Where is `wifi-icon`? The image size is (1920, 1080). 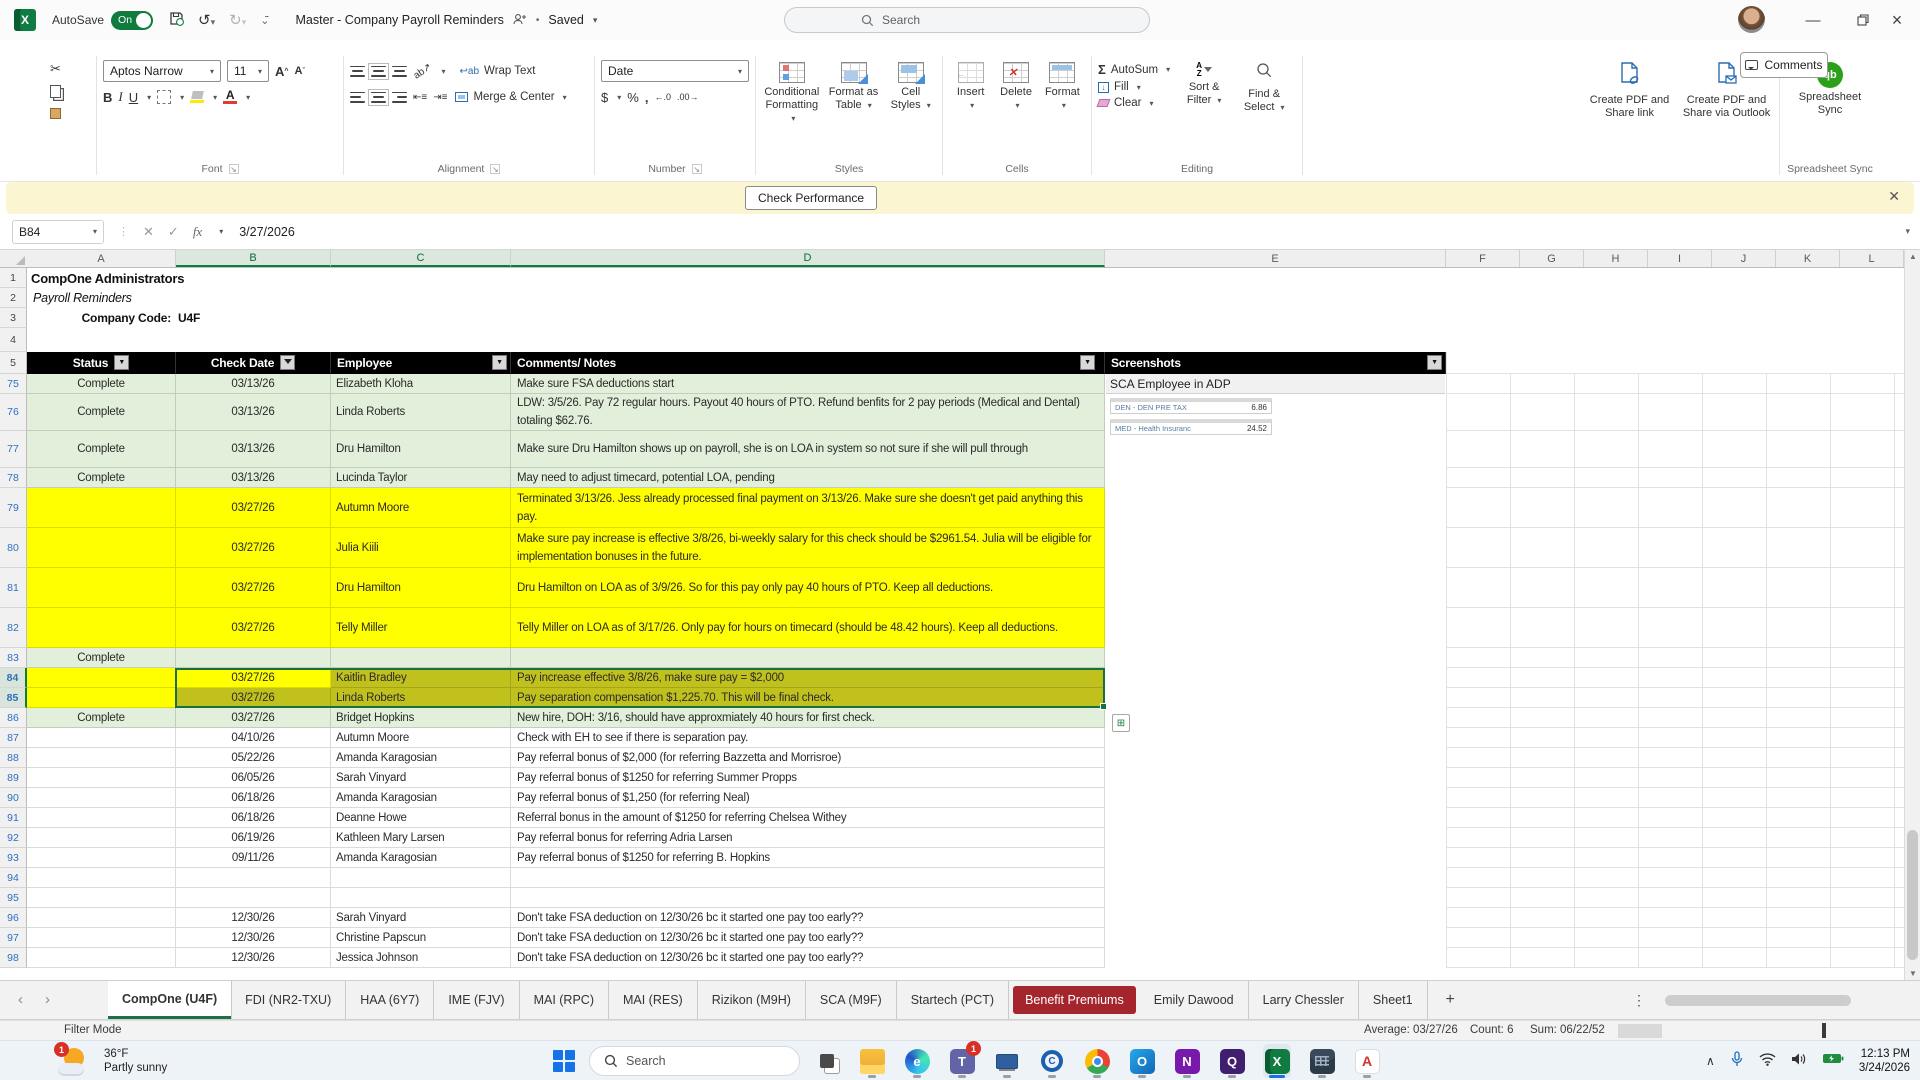
wifi-icon is located at coordinates (1767, 1061).